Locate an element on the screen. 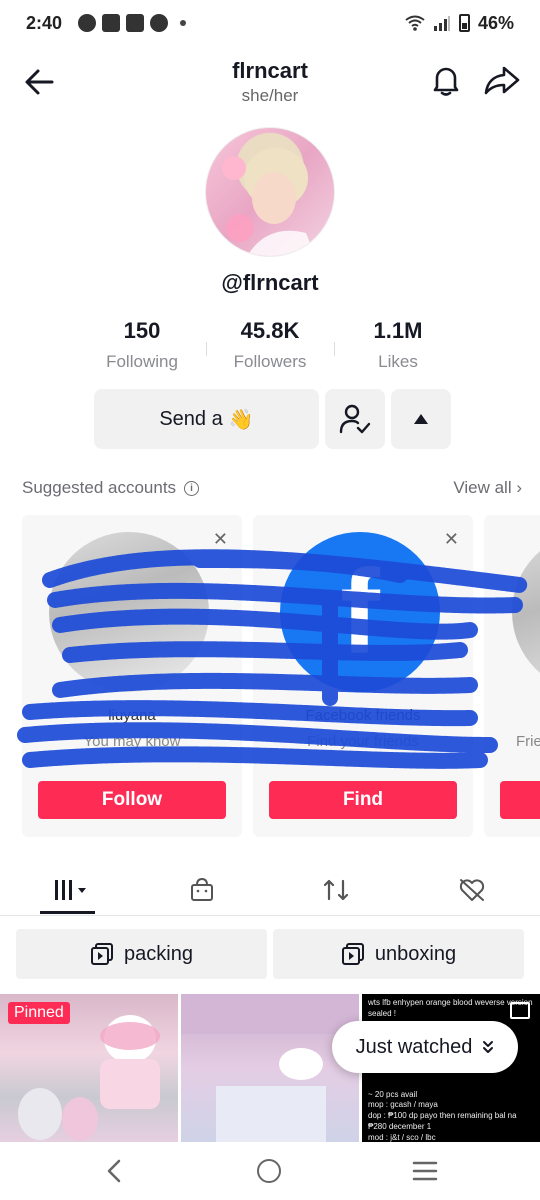  caption-line: mod : j&t / sco / lbc is located at coordinates (402, 1137).